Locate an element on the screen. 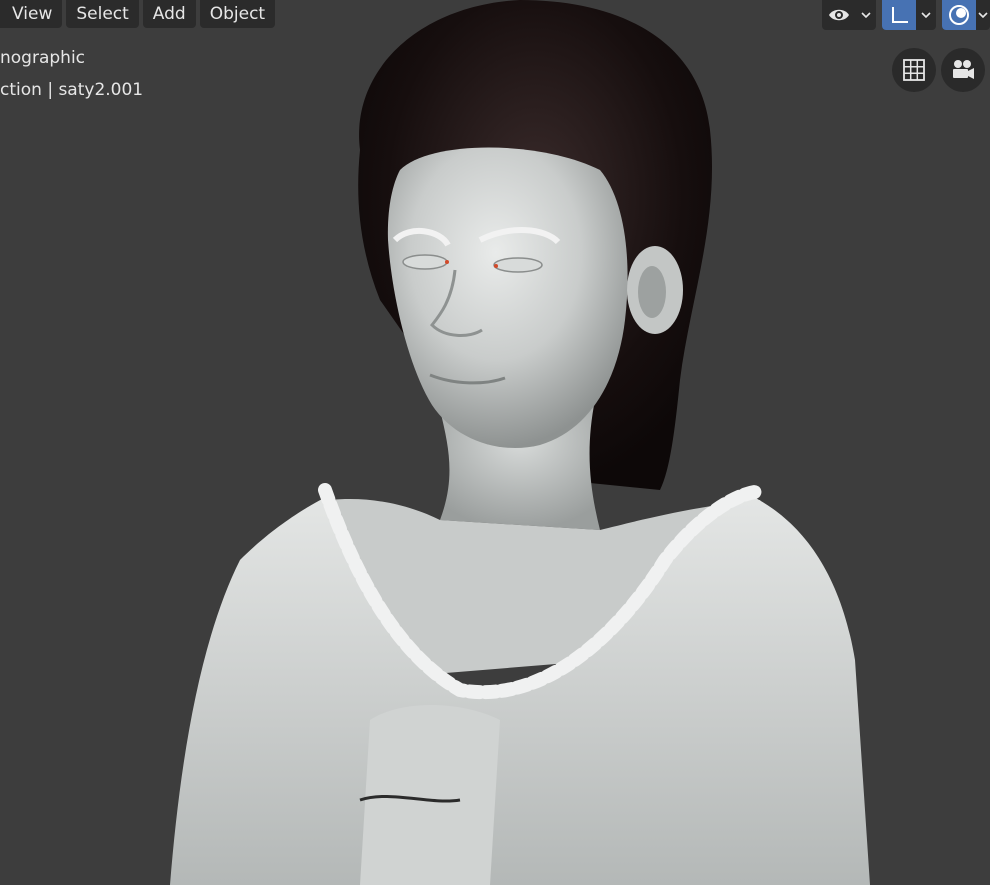  header-menu: View Select Add Object is located at coordinates (138, 14).